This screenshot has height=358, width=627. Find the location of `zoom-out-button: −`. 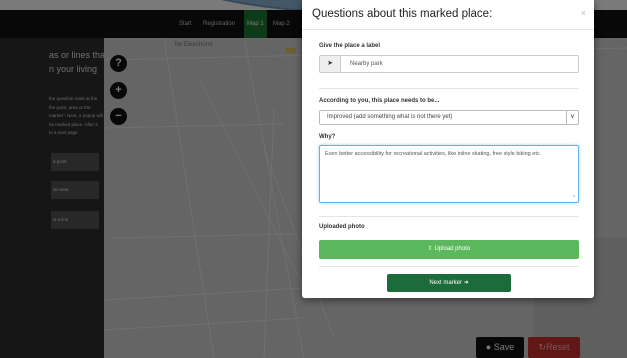

zoom-out-button: − is located at coordinates (118, 116).